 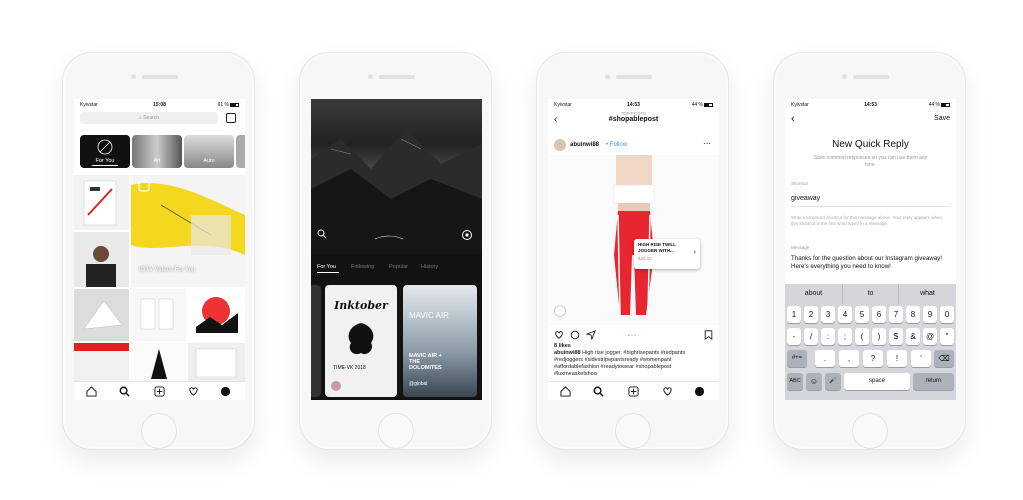 What do you see at coordinates (845, 314) in the screenshot?
I see `key-4: 4` at bounding box center [845, 314].